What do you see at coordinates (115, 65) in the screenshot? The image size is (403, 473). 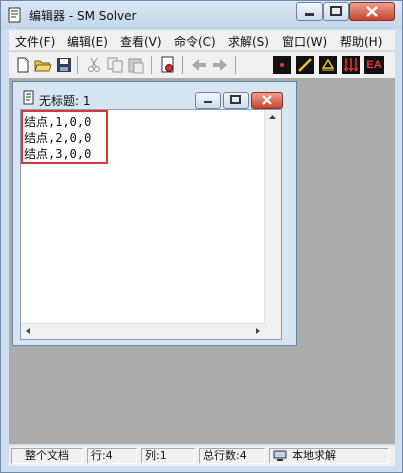 I see `copy-icon` at bounding box center [115, 65].